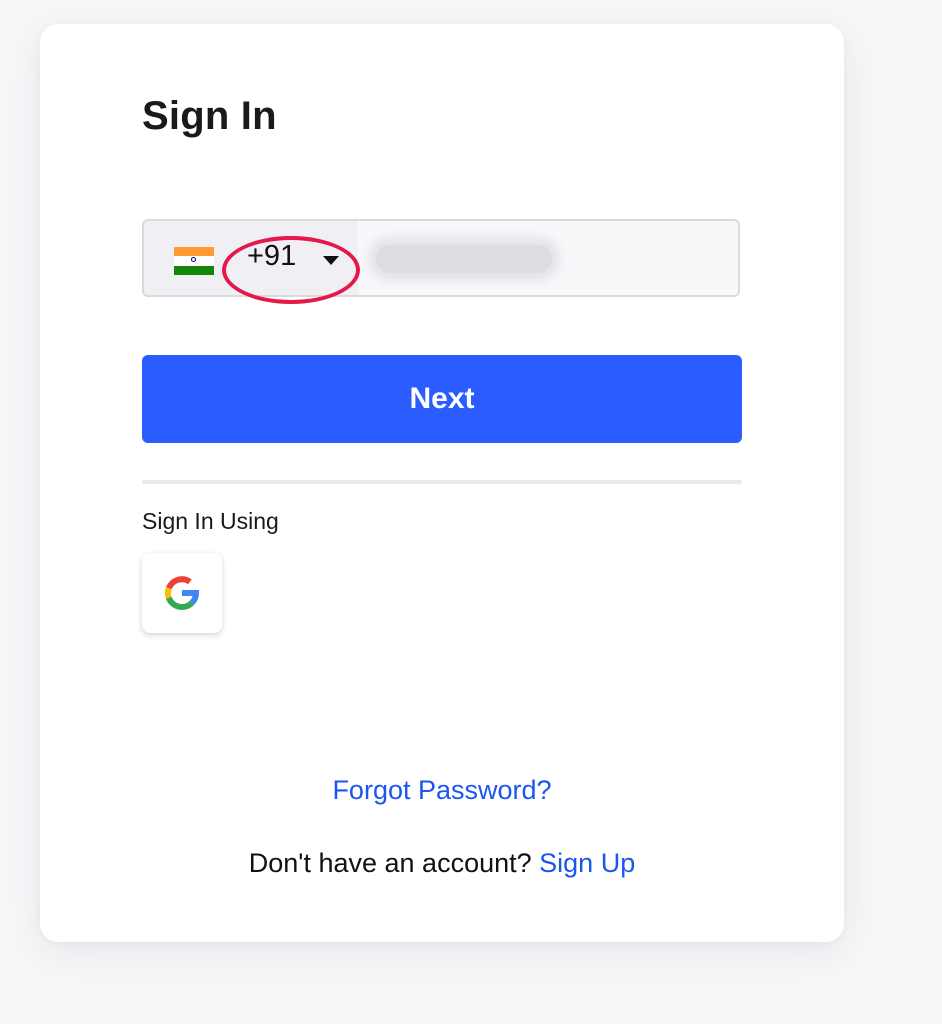 The height and width of the screenshot is (1024, 942). Describe the element at coordinates (587, 863) in the screenshot. I see `sign-up-link: Sign Up` at that location.